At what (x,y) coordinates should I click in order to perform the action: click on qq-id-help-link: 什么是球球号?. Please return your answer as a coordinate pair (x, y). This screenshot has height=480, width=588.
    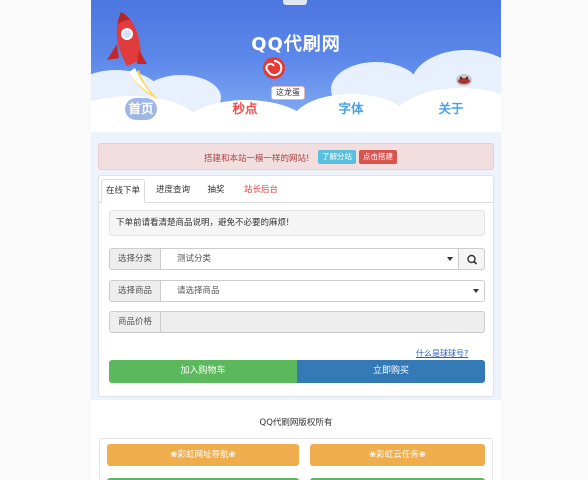
    Looking at the image, I should click on (442, 353).